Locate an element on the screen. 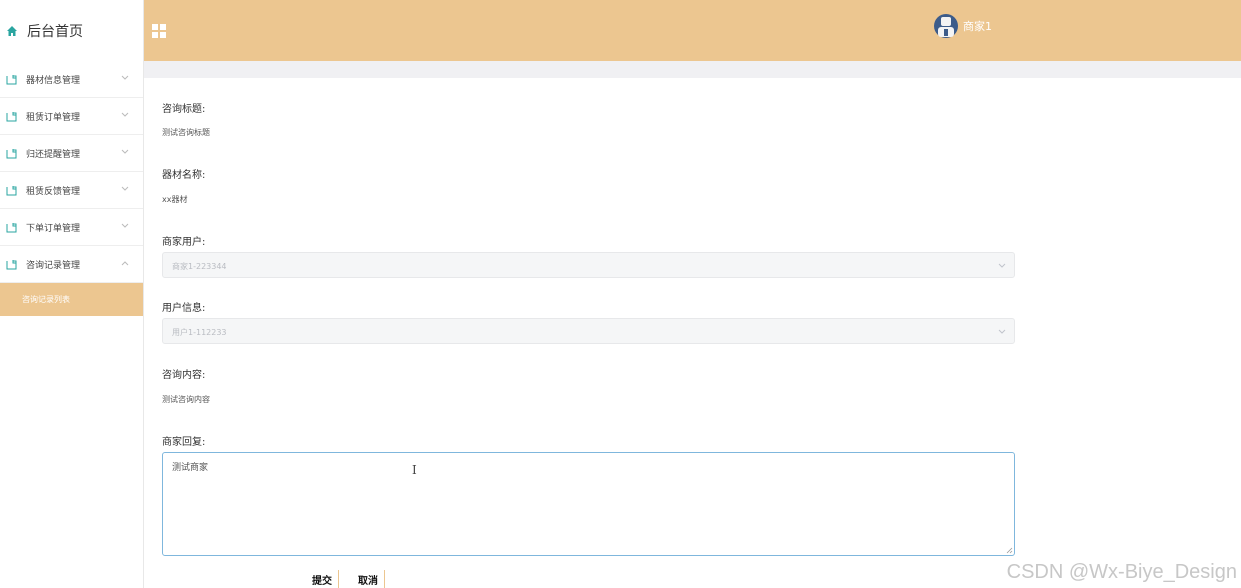 The width and height of the screenshot is (1241, 588). submit-button: 提交 is located at coordinates (322, 579).